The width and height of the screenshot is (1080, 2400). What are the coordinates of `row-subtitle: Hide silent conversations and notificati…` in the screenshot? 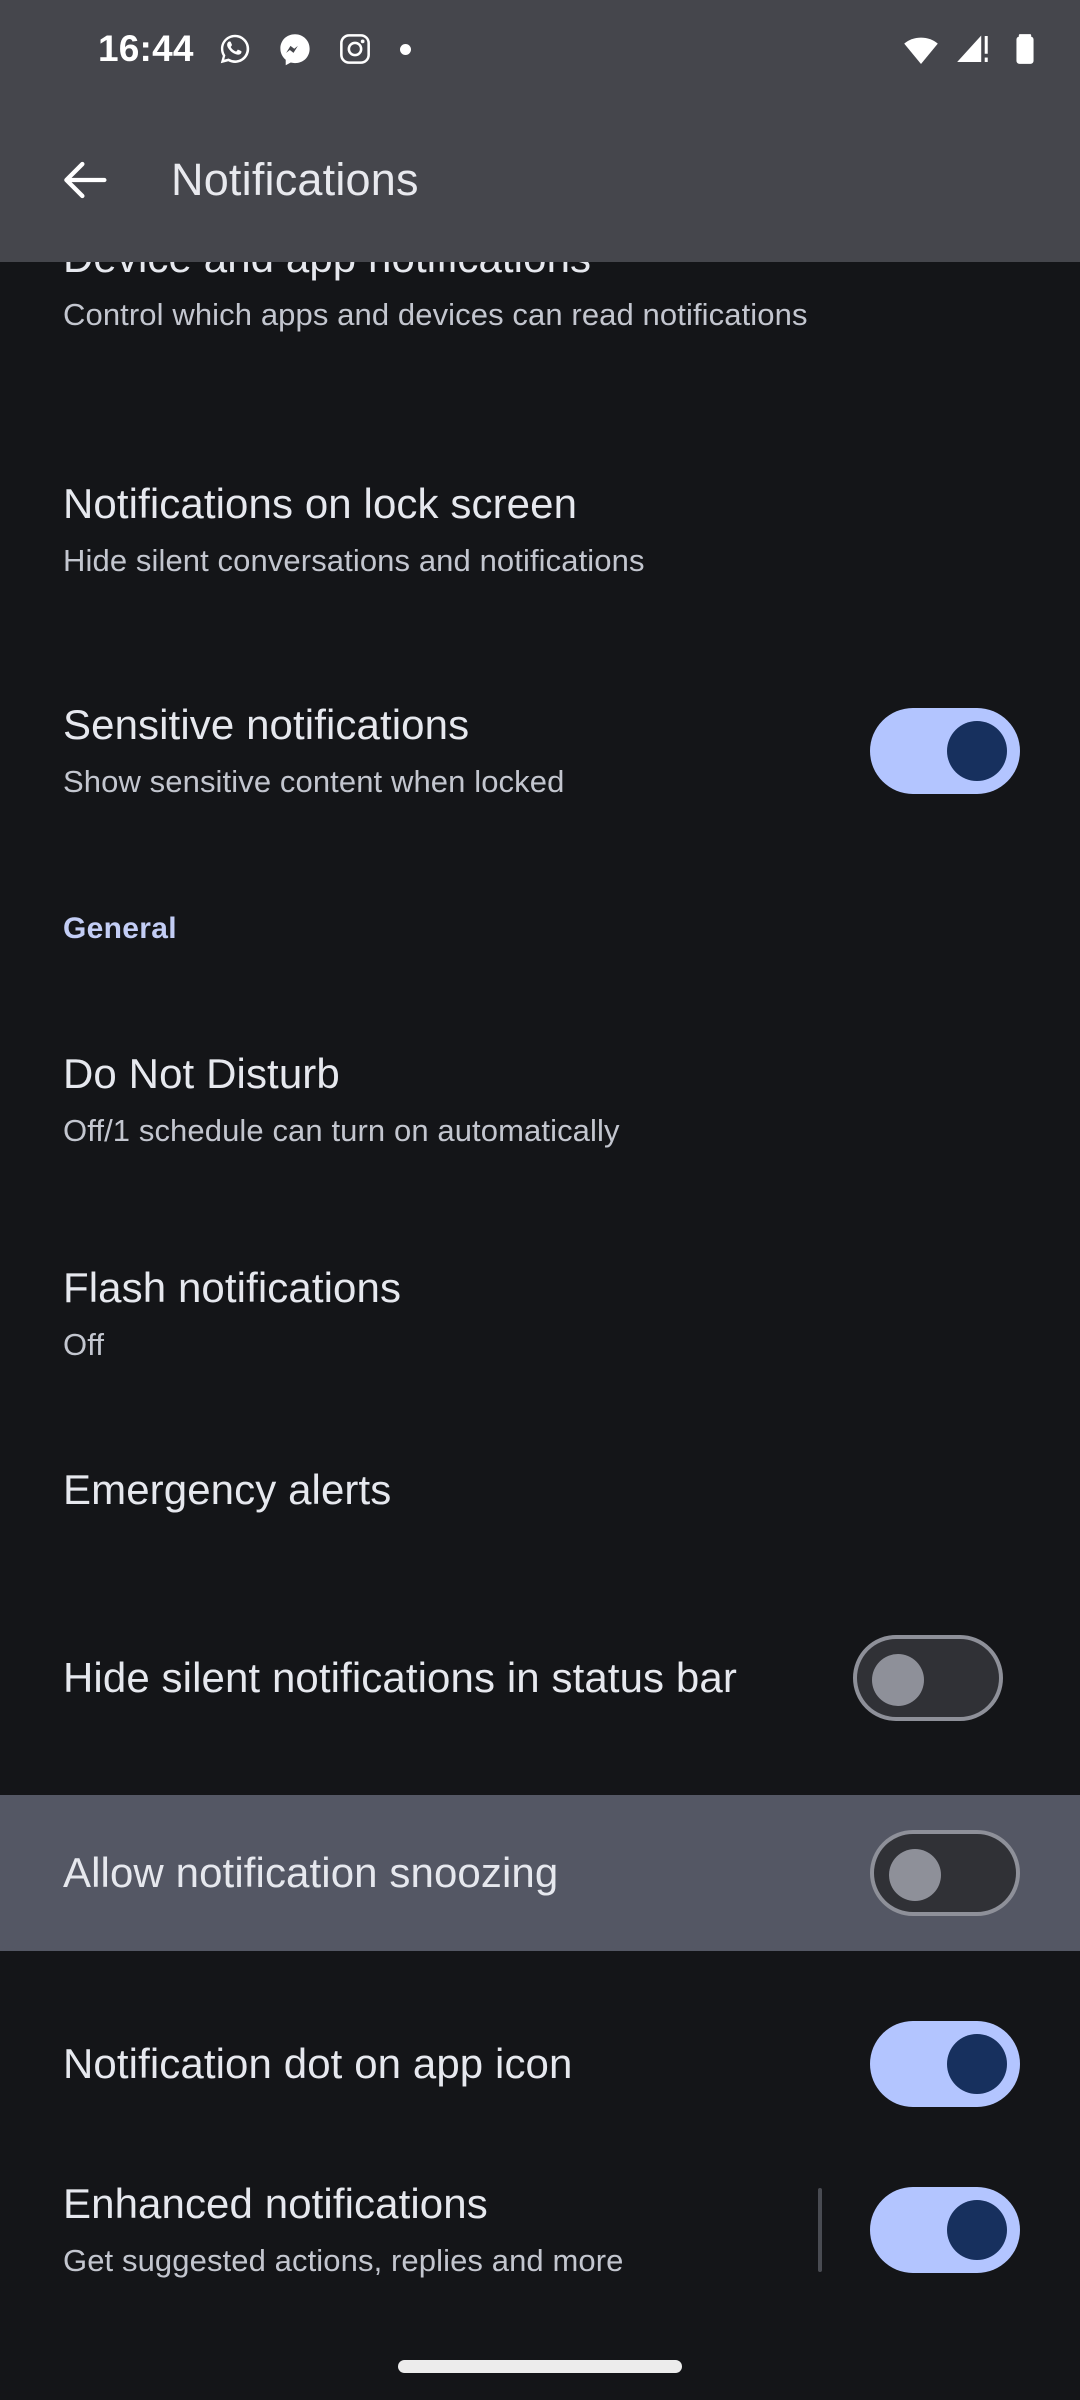 It's located at (354, 561).